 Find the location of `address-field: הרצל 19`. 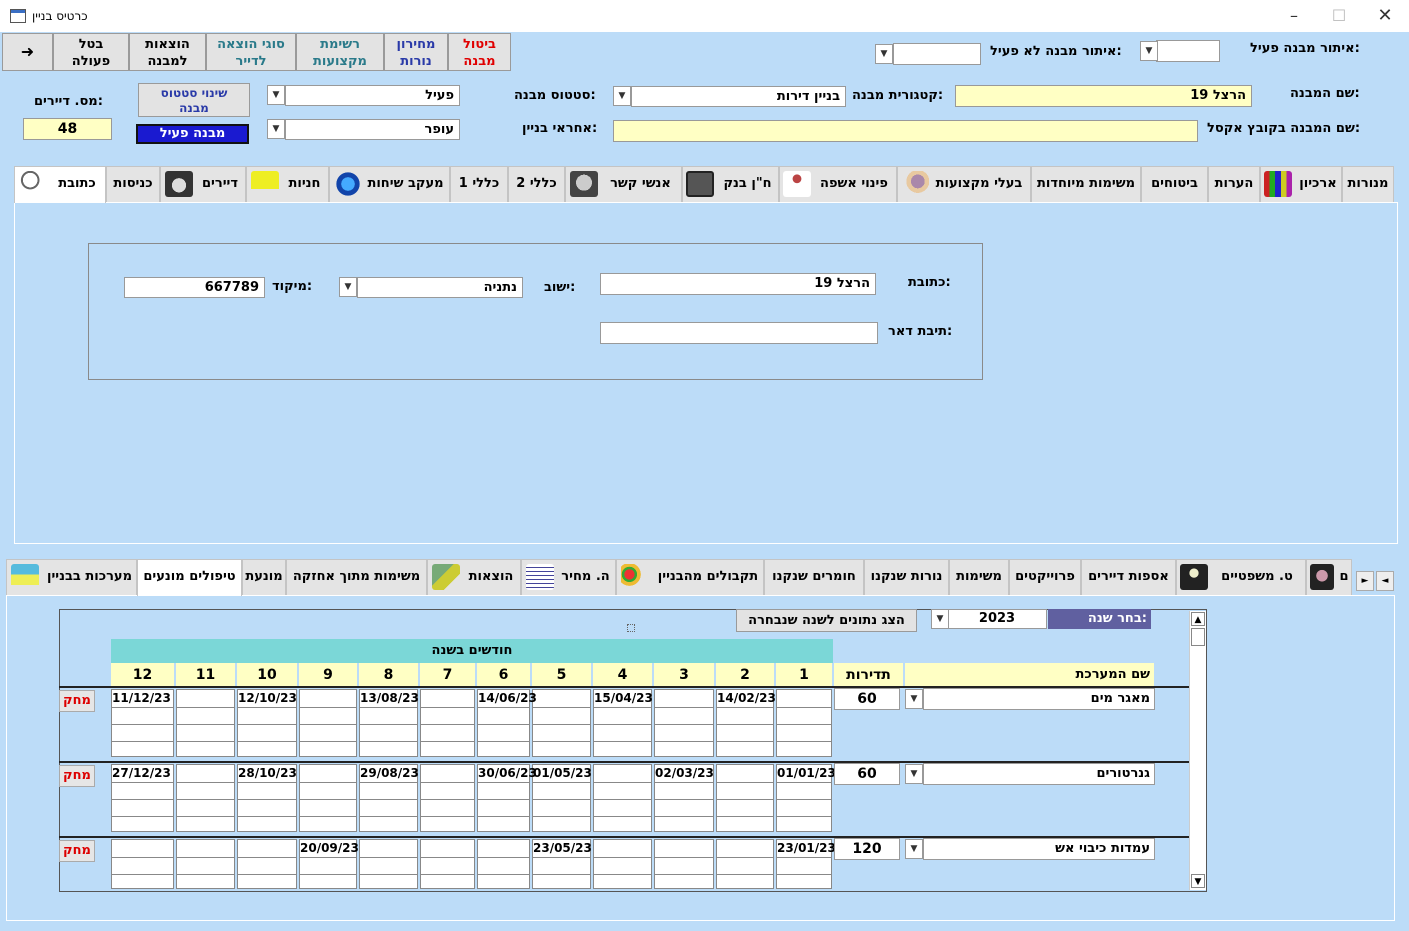

address-field: הרצל 19 is located at coordinates (738, 284).